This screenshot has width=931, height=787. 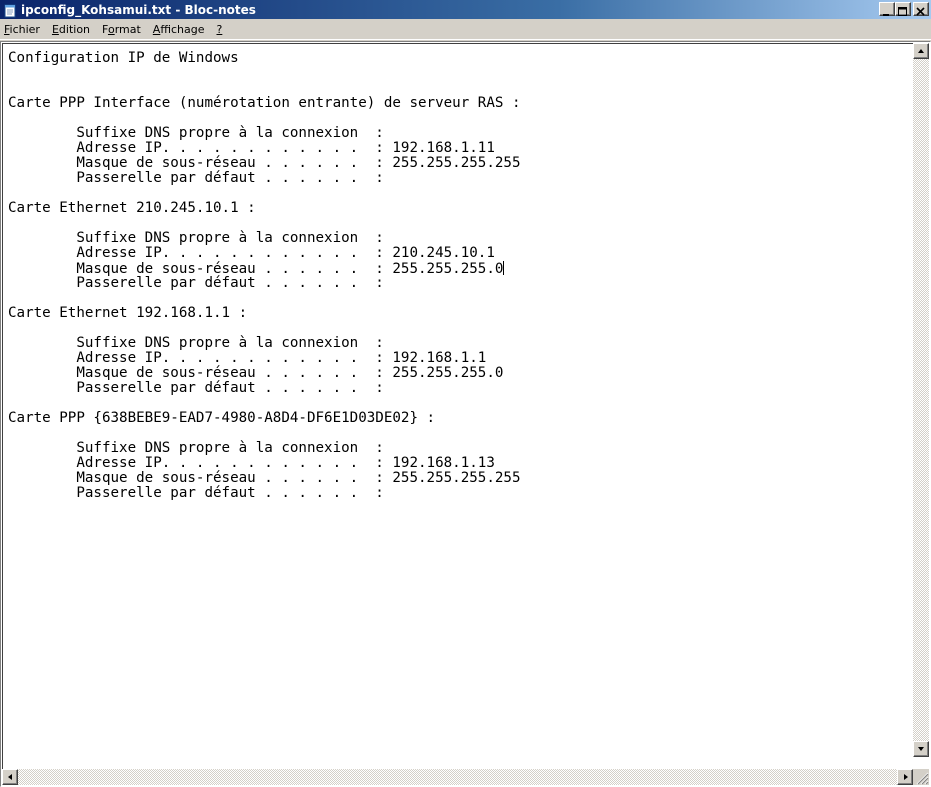 What do you see at coordinates (887, 9) in the screenshot?
I see `minimize-button` at bounding box center [887, 9].